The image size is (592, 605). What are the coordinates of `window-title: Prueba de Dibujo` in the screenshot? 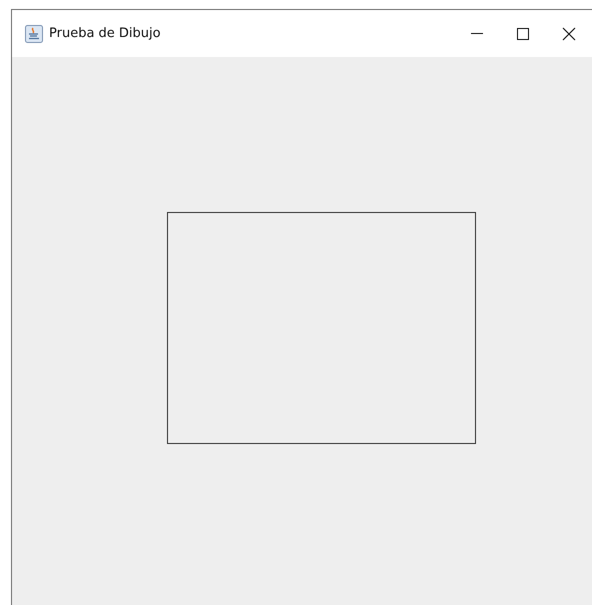 It's located at (105, 33).